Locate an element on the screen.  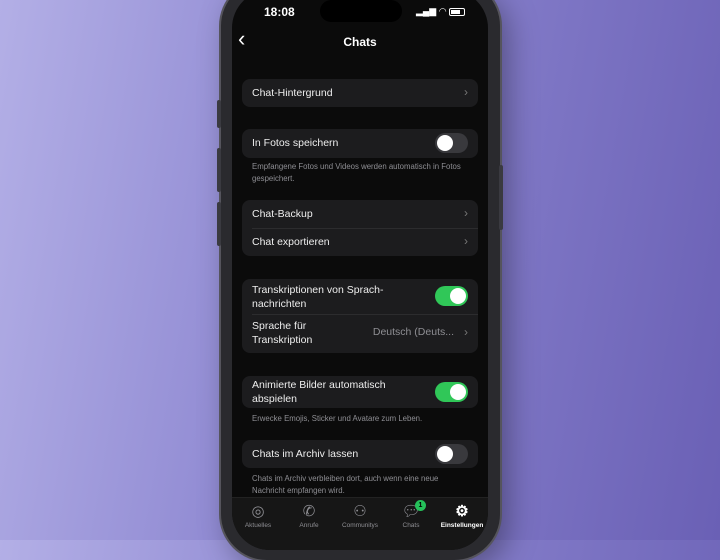
keep-archived-row: Chats im Archiv lassen is located at coordinates (360, 454).